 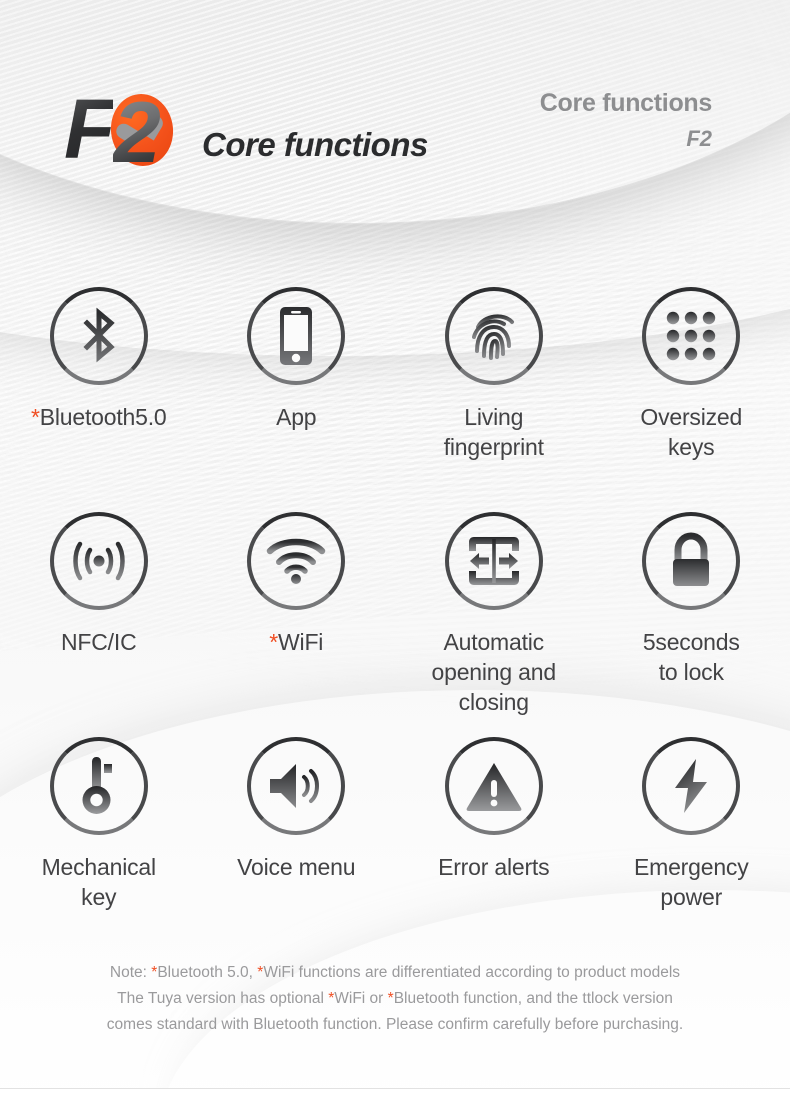 What do you see at coordinates (493, 336) in the screenshot?
I see `fingerprint-icon` at bounding box center [493, 336].